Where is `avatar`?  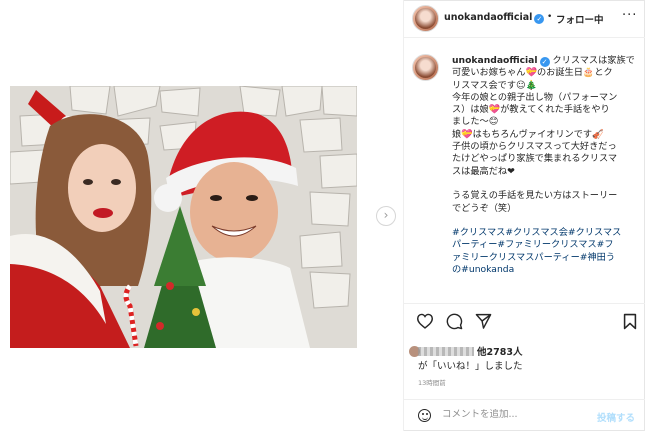
avatar is located at coordinates (425, 18).